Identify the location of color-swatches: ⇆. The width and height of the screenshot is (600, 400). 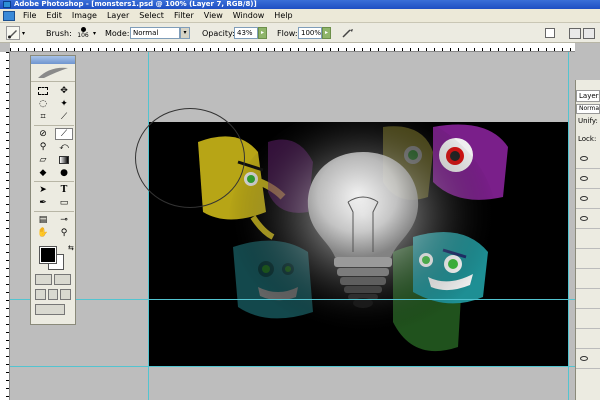
(54, 257).